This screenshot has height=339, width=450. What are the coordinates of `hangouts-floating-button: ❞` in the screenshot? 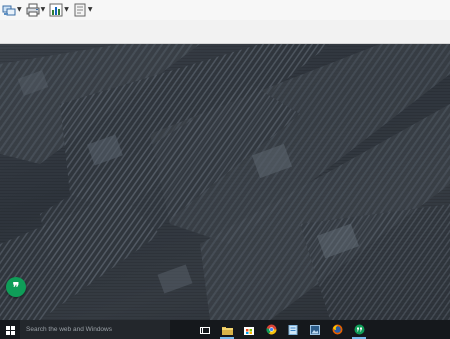 It's located at (16, 287).